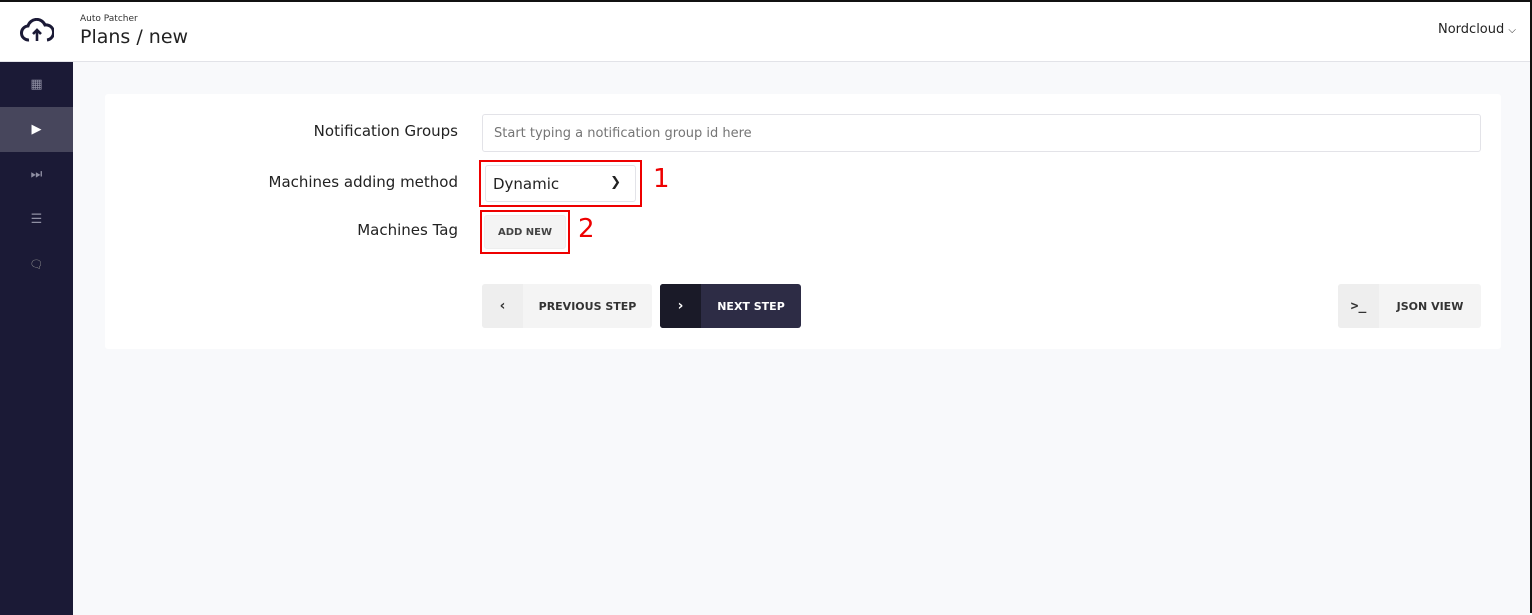  I want to click on notification-groups-input, so click(981, 133).